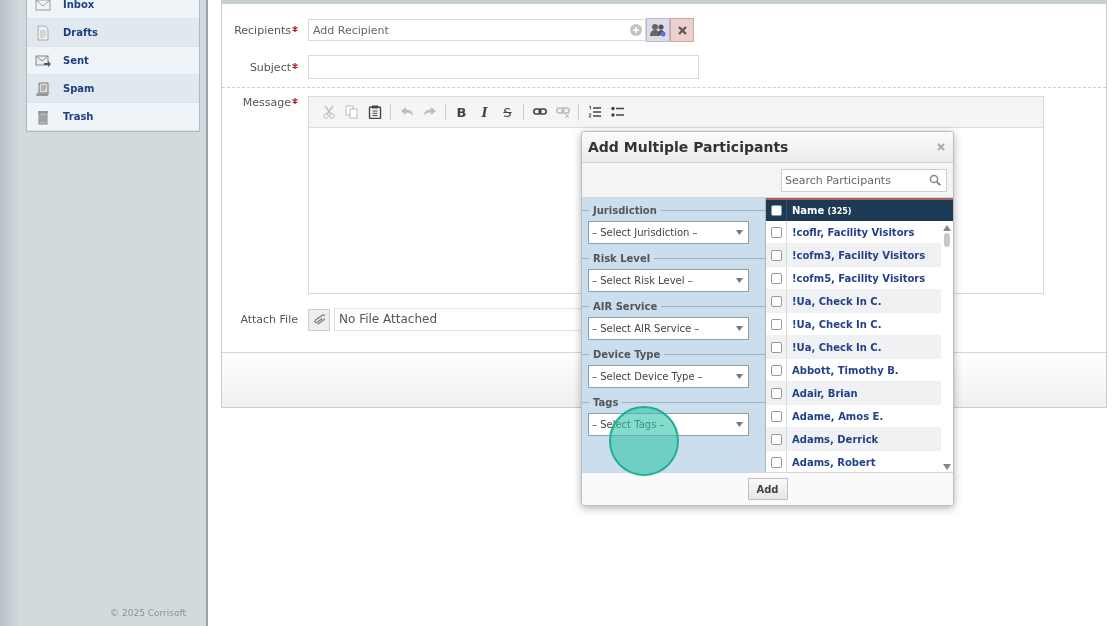  What do you see at coordinates (43, 116) in the screenshot?
I see `trash-can-icon` at bounding box center [43, 116].